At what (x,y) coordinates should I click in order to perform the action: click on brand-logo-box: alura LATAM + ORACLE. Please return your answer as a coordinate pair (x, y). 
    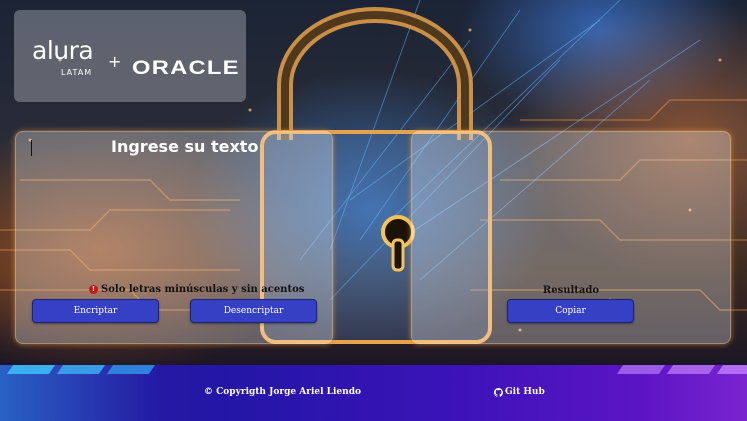
    Looking at the image, I should click on (130, 56).